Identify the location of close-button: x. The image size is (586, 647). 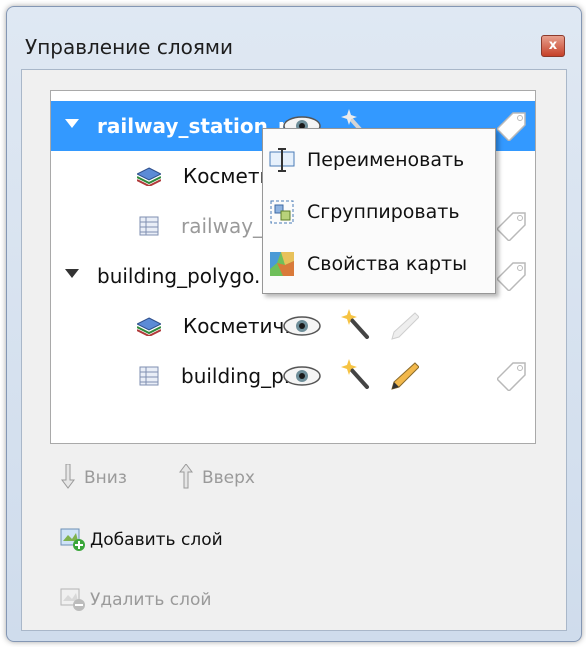
(553, 46).